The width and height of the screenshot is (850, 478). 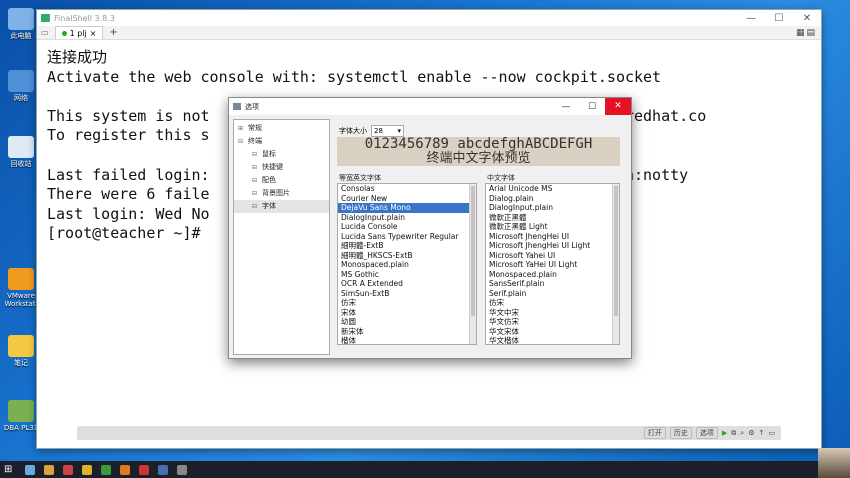 I want to click on folder-icon: ▭, so click(x=45, y=32).